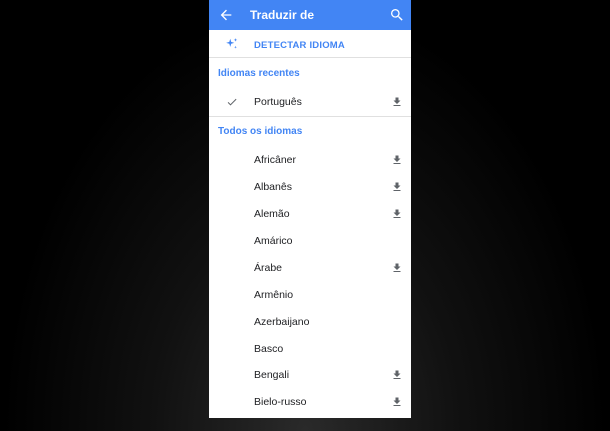 This screenshot has width=610, height=431. I want to click on page-title: Traduzir de, so click(282, 15).